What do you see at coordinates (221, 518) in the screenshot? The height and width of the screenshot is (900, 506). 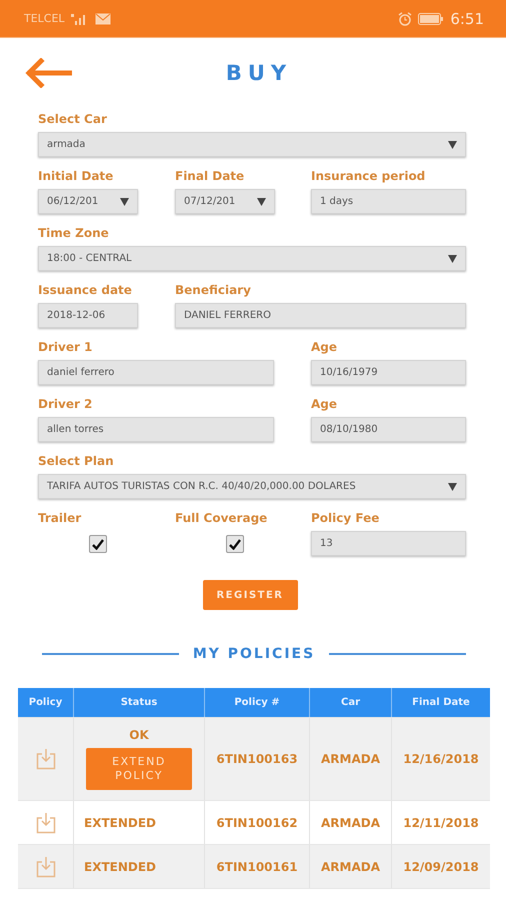 I see `field-label: Full Coverage` at bounding box center [221, 518].